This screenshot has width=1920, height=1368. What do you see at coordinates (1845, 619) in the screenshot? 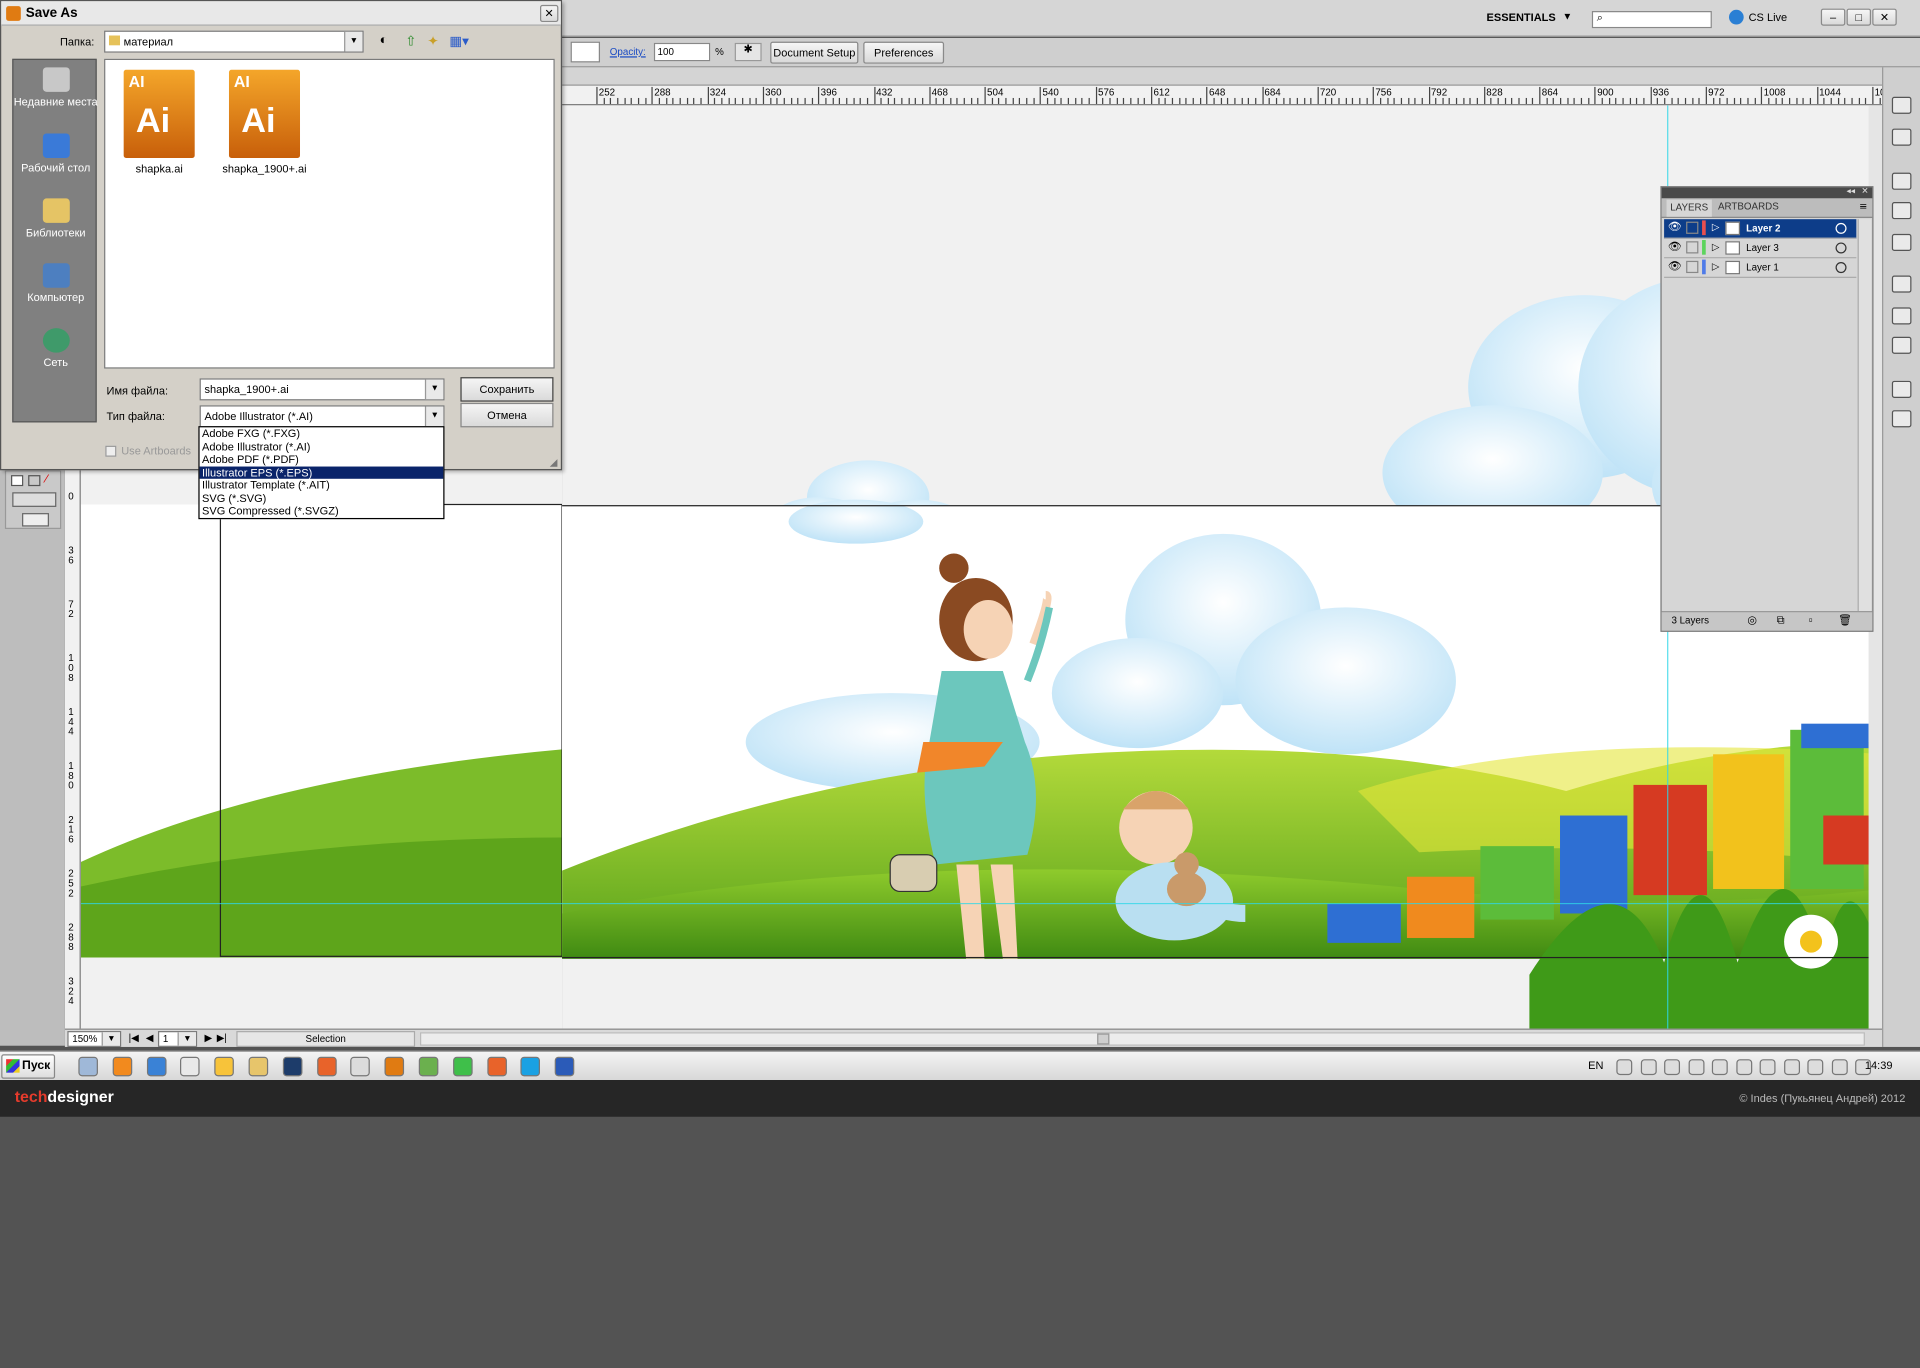
I see `delete-layer-icon: 🗑` at bounding box center [1845, 619].